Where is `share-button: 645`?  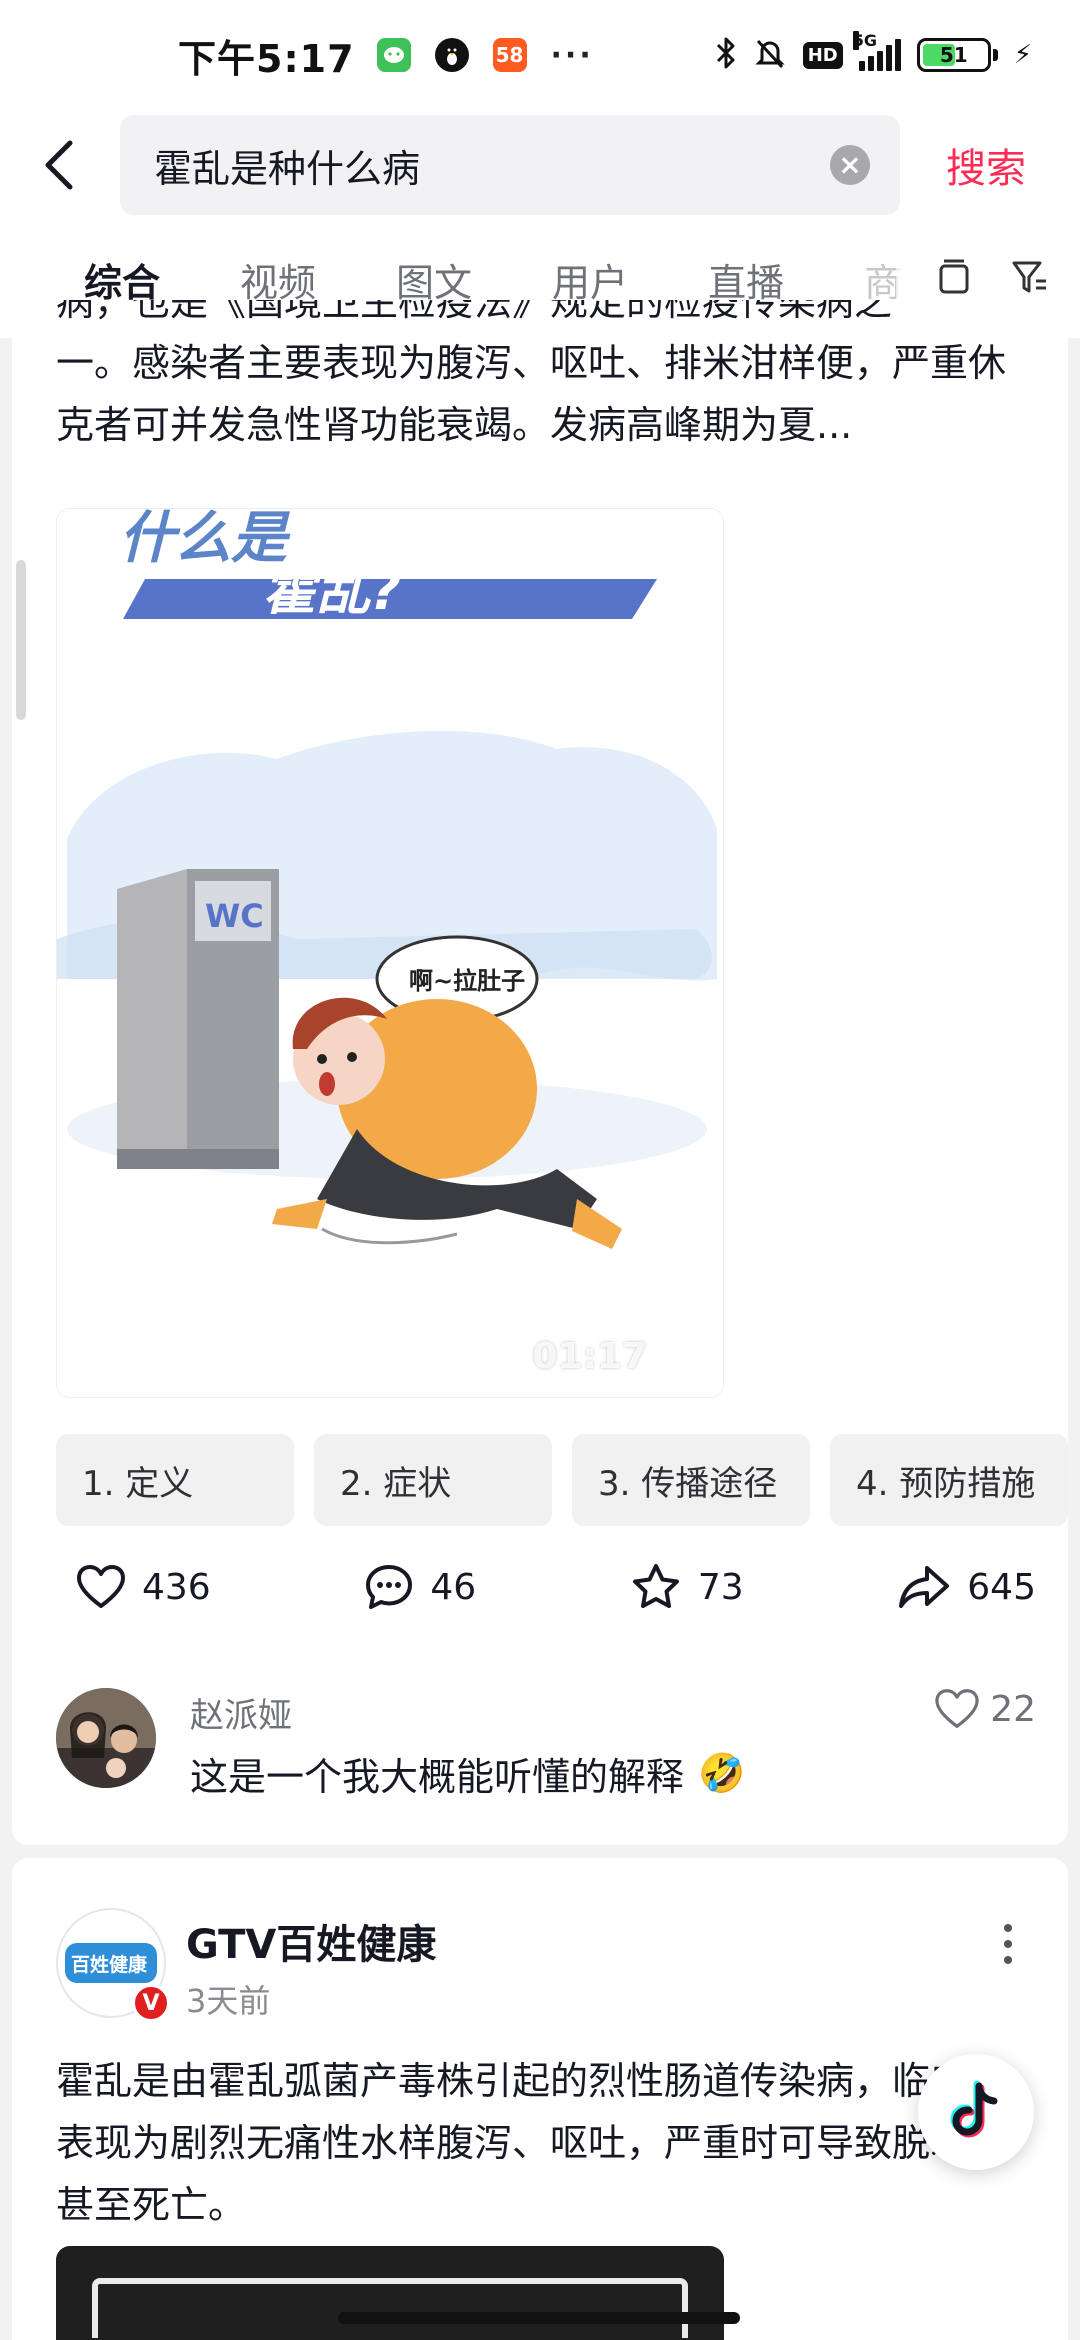
share-button: 645 is located at coordinates (966, 1587).